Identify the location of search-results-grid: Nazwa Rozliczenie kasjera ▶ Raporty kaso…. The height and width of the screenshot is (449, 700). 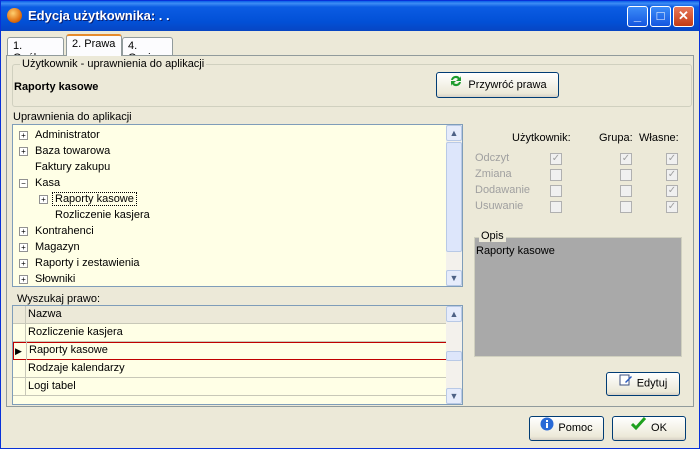
(237, 355).